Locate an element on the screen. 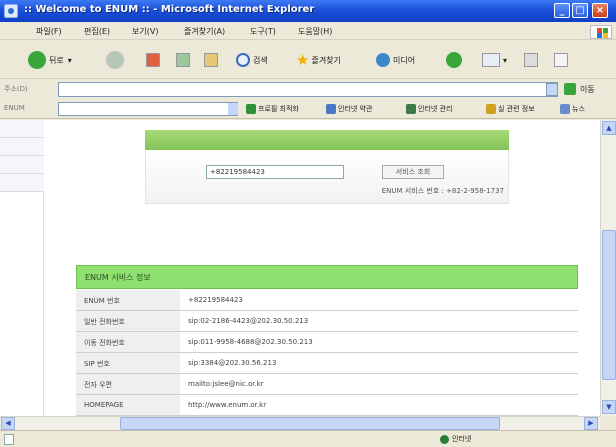  link-manage: 인터넷 관리 is located at coordinates (429, 109).